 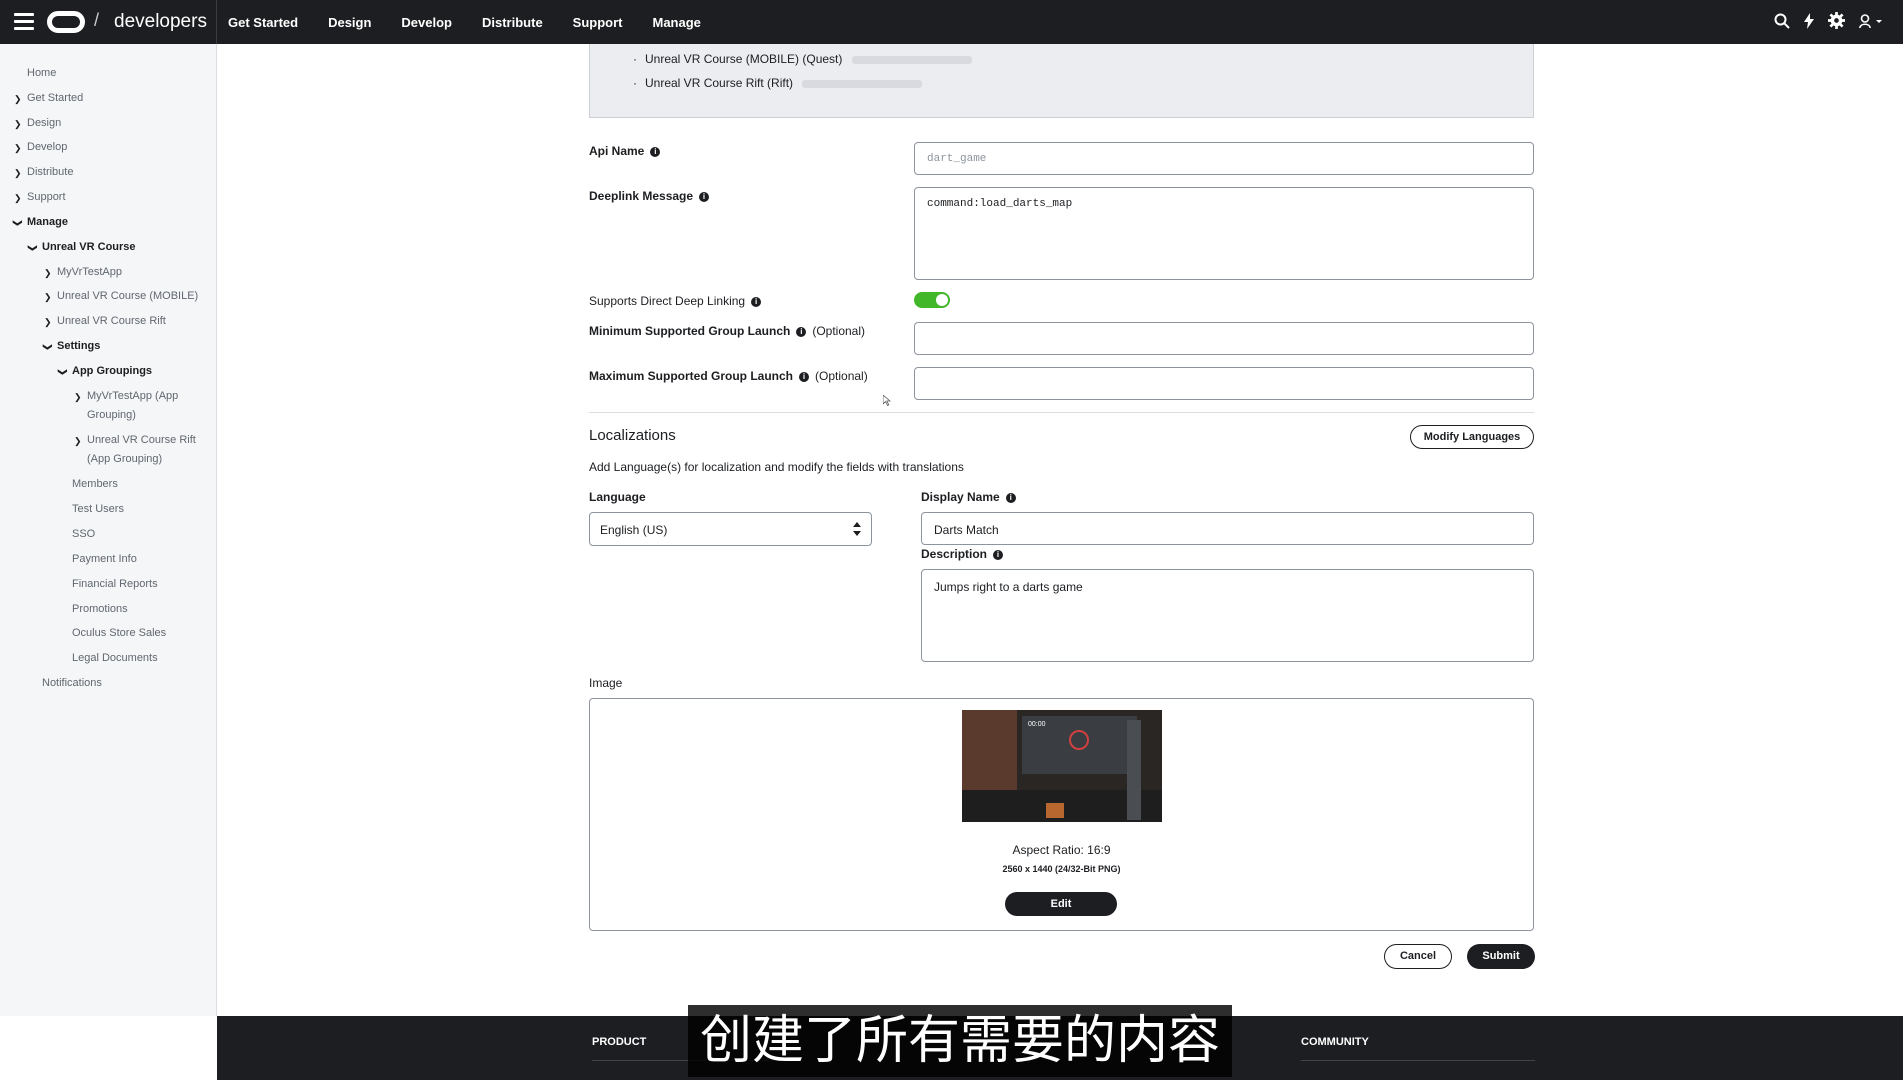 What do you see at coordinates (730, 529) in the screenshot?
I see `language-select: English (US)` at bounding box center [730, 529].